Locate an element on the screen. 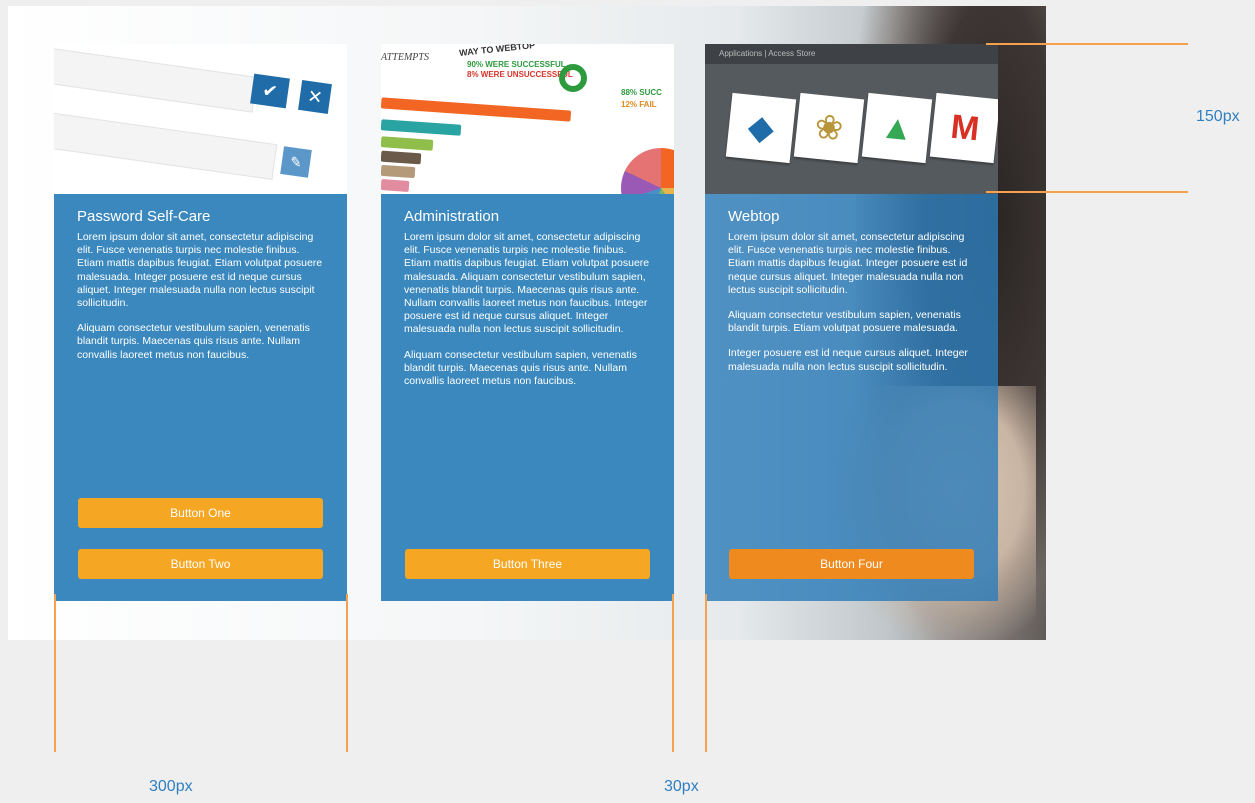 This screenshot has width=1255, height=803. button-two: Button Two is located at coordinates (200, 564).